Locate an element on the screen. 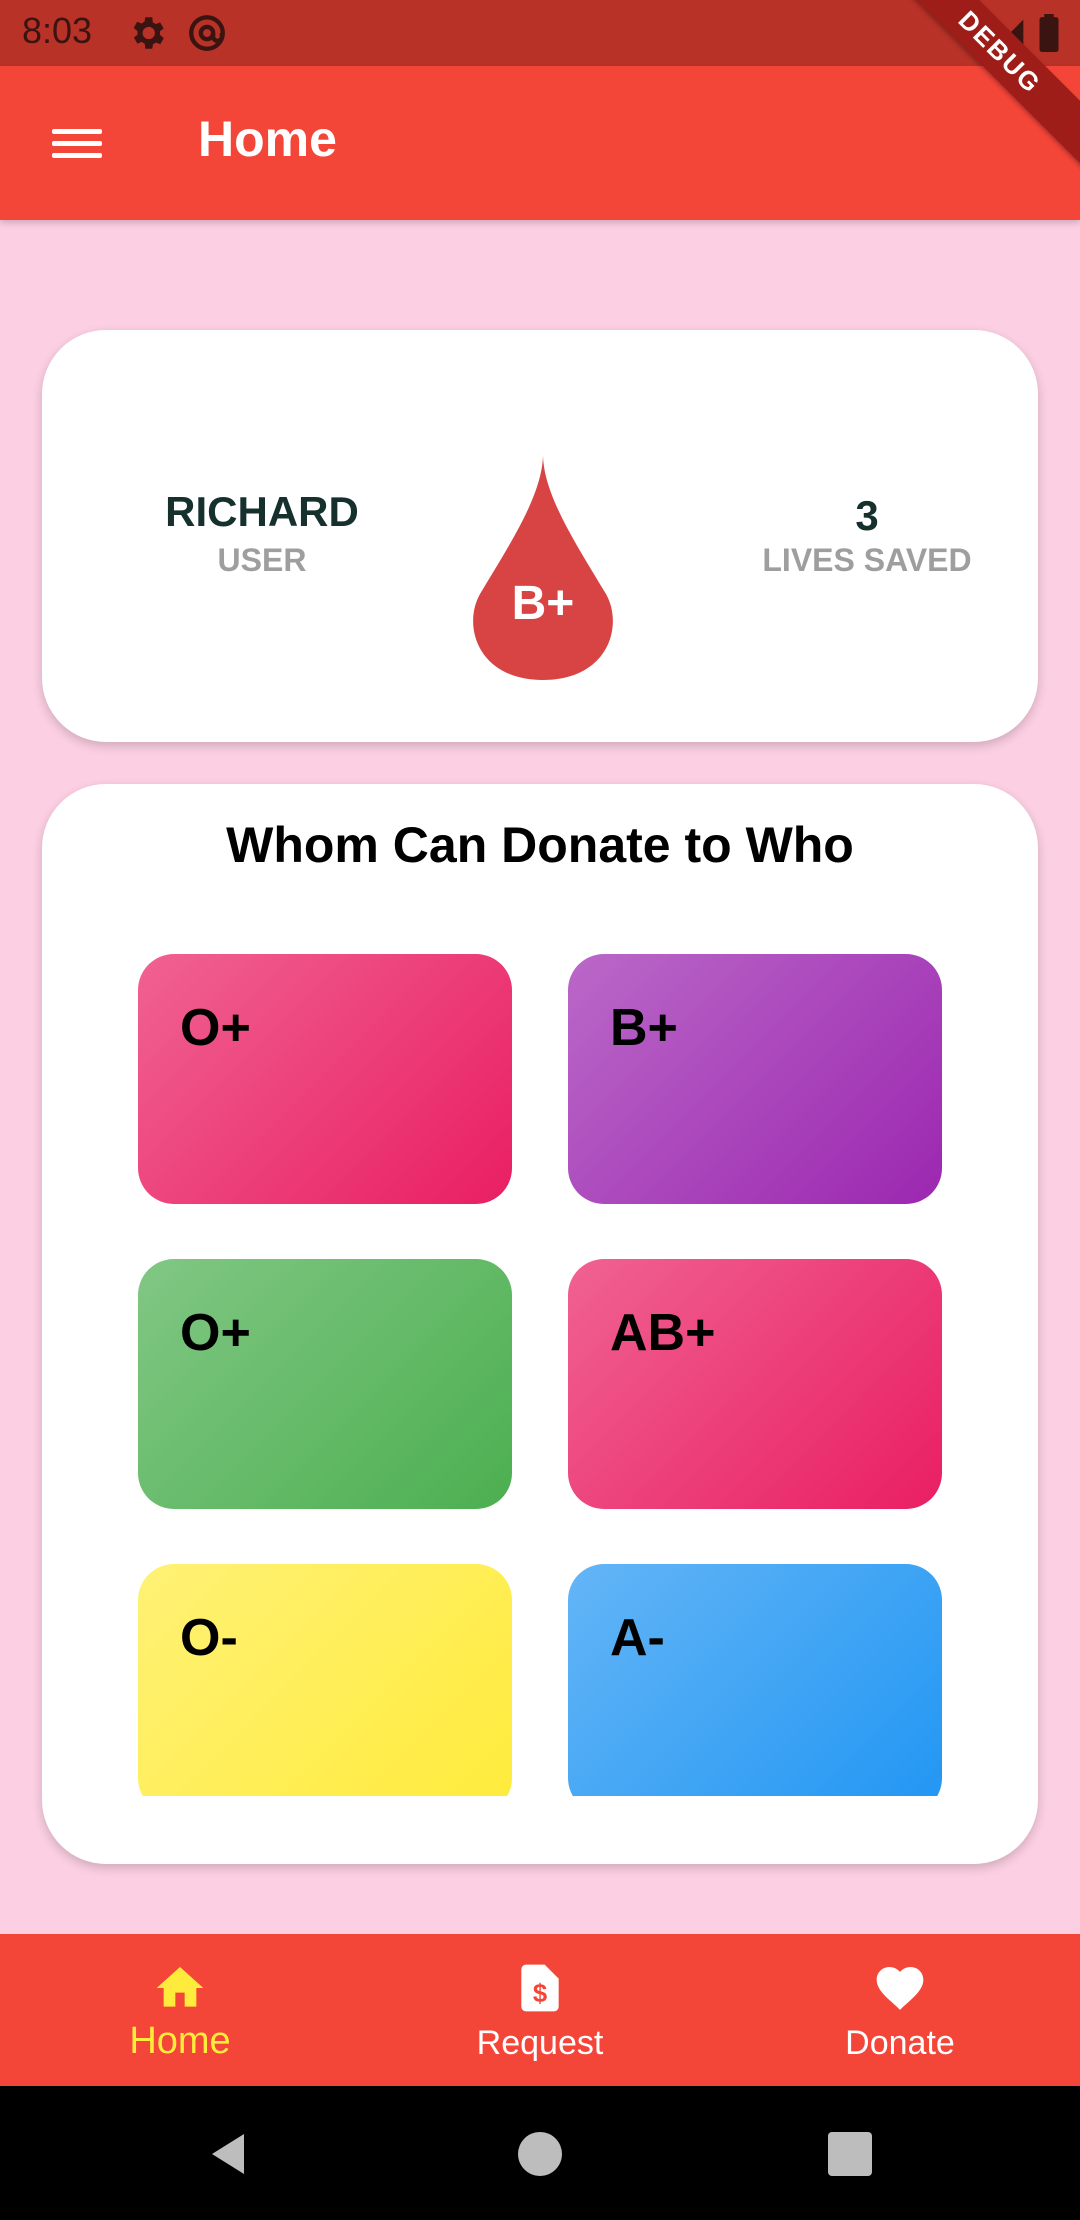  settings-gear-icon is located at coordinates (148, 33).